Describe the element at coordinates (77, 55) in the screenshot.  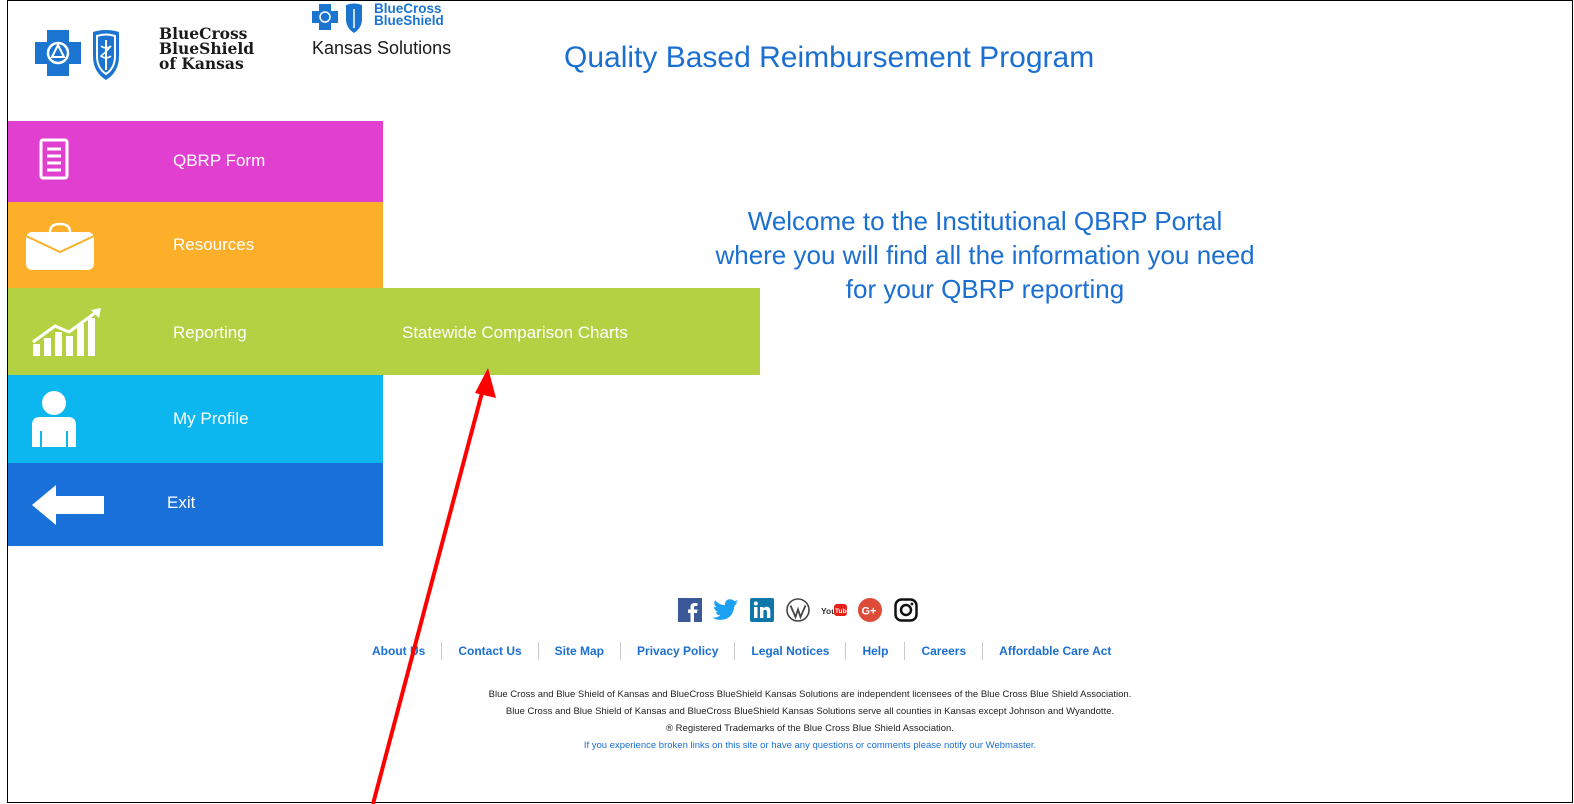
I see `bcbs-cross-shield-icon` at that location.